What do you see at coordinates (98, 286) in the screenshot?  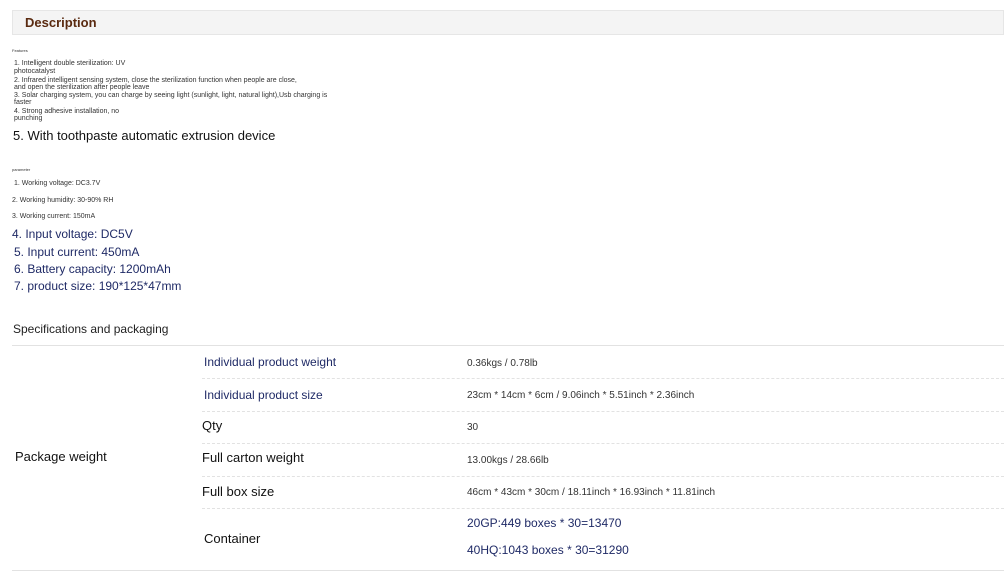 I see `parameter-line-large: 7. product size: 190*125*47mm` at bounding box center [98, 286].